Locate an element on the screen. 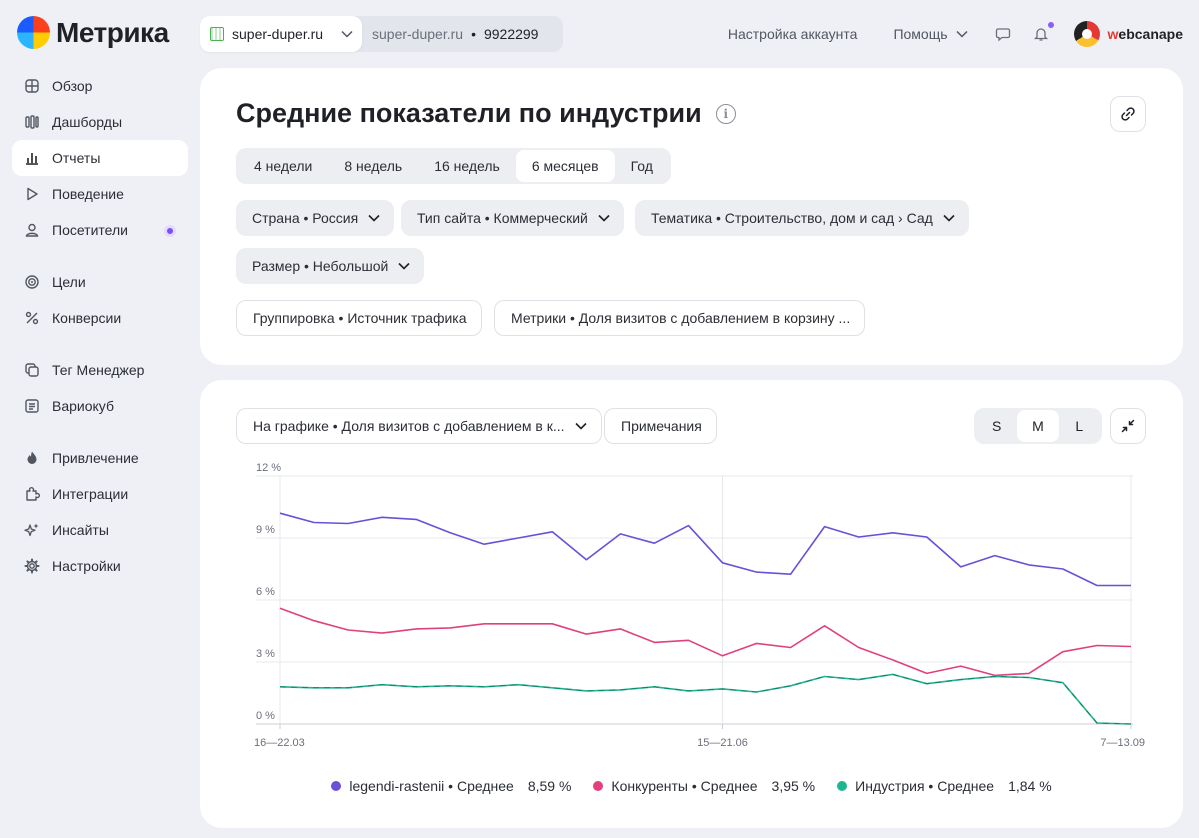  sidebar-item-dashboards: Дашборды is located at coordinates (100, 122).